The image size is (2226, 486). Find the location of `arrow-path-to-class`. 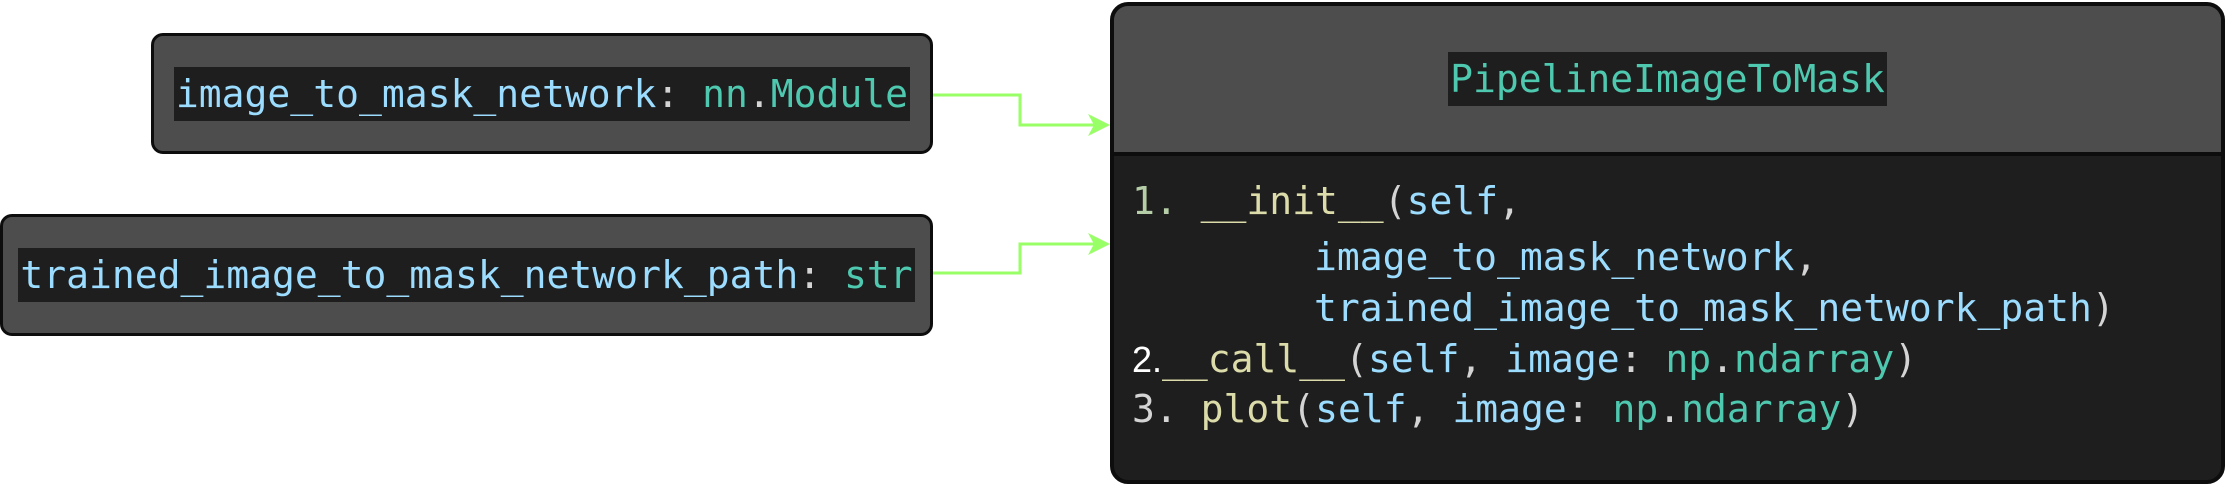

arrow-path-to-class is located at coordinates (1016, 258).